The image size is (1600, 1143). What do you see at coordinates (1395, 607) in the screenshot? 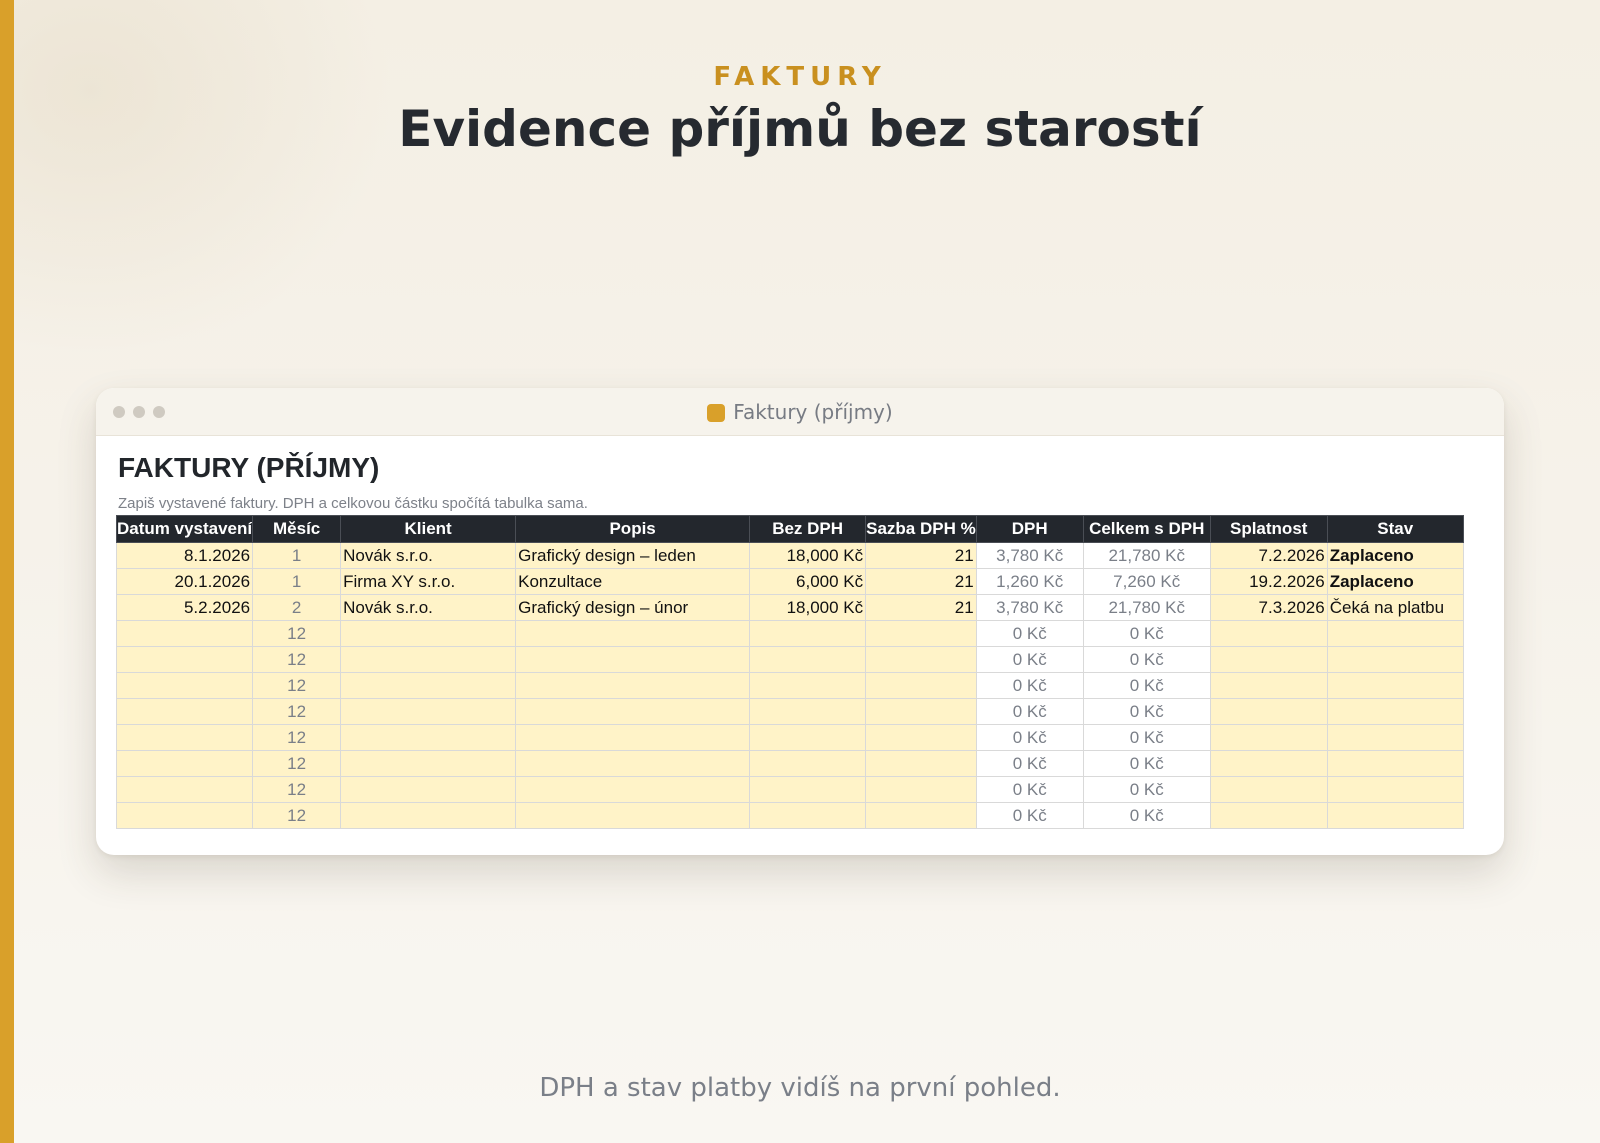
I see `status-cell: Čeká na platbu` at bounding box center [1395, 607].